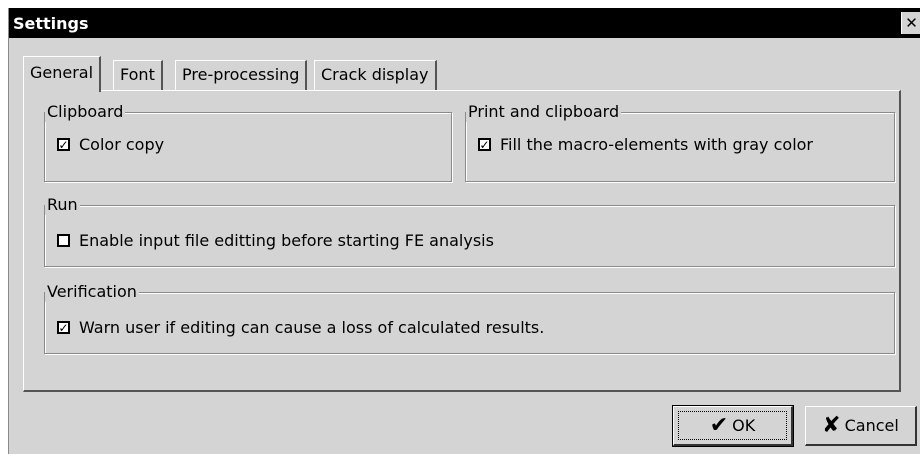 The width and height of the screenshot is (920, 454). I want to click on tab-label: Pre-processing, so click(241, 74).